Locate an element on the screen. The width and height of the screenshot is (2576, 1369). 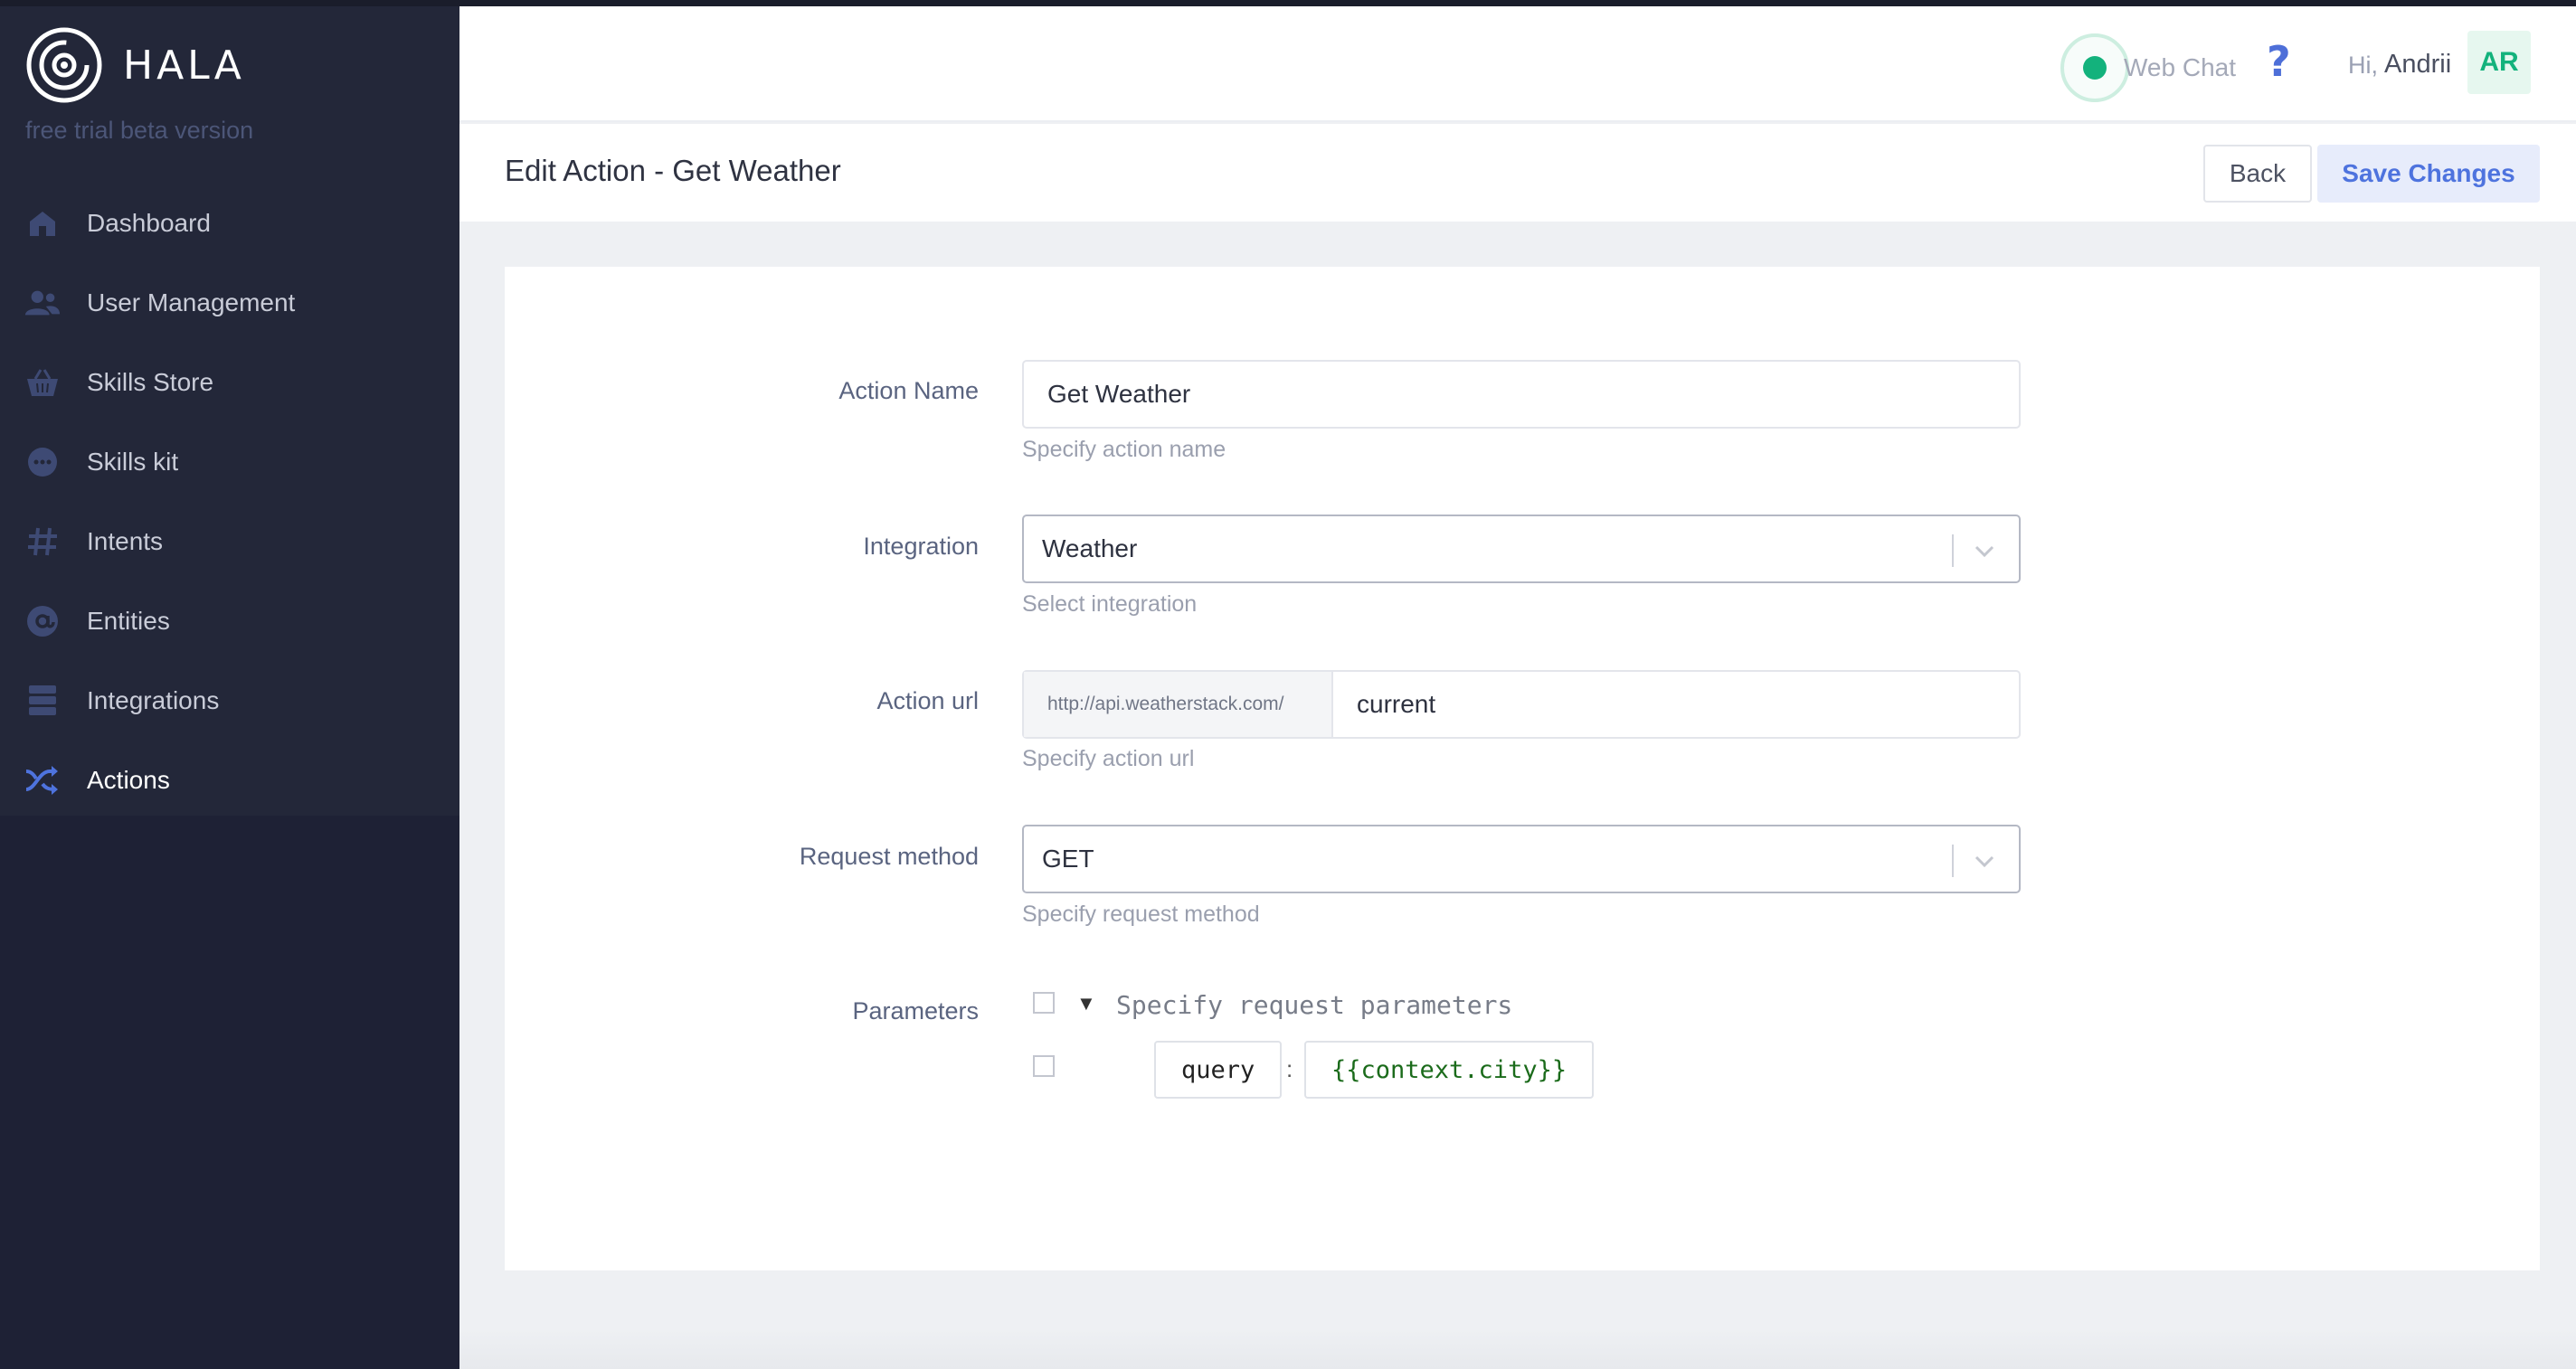
action-name-label: Action Name is located at coordinates (909, 390).